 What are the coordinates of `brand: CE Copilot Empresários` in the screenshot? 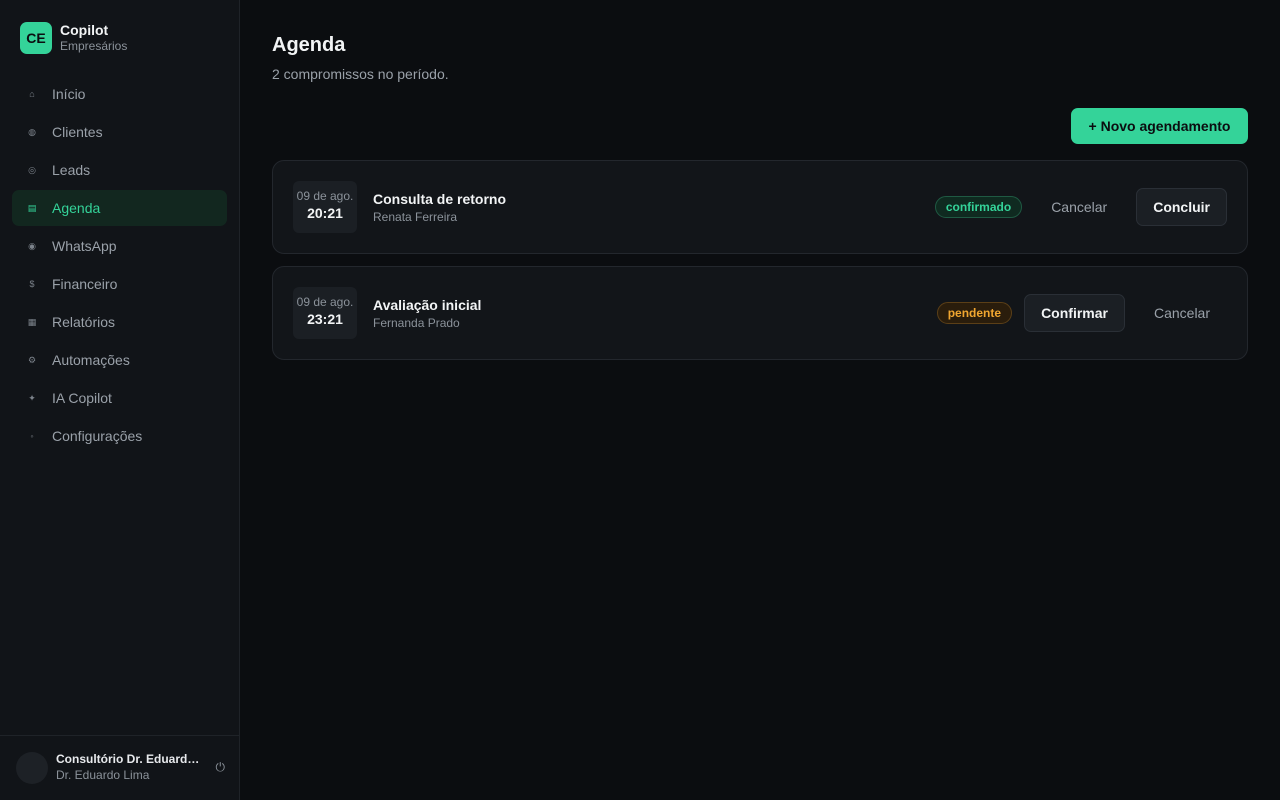 It's located at (73, 38).